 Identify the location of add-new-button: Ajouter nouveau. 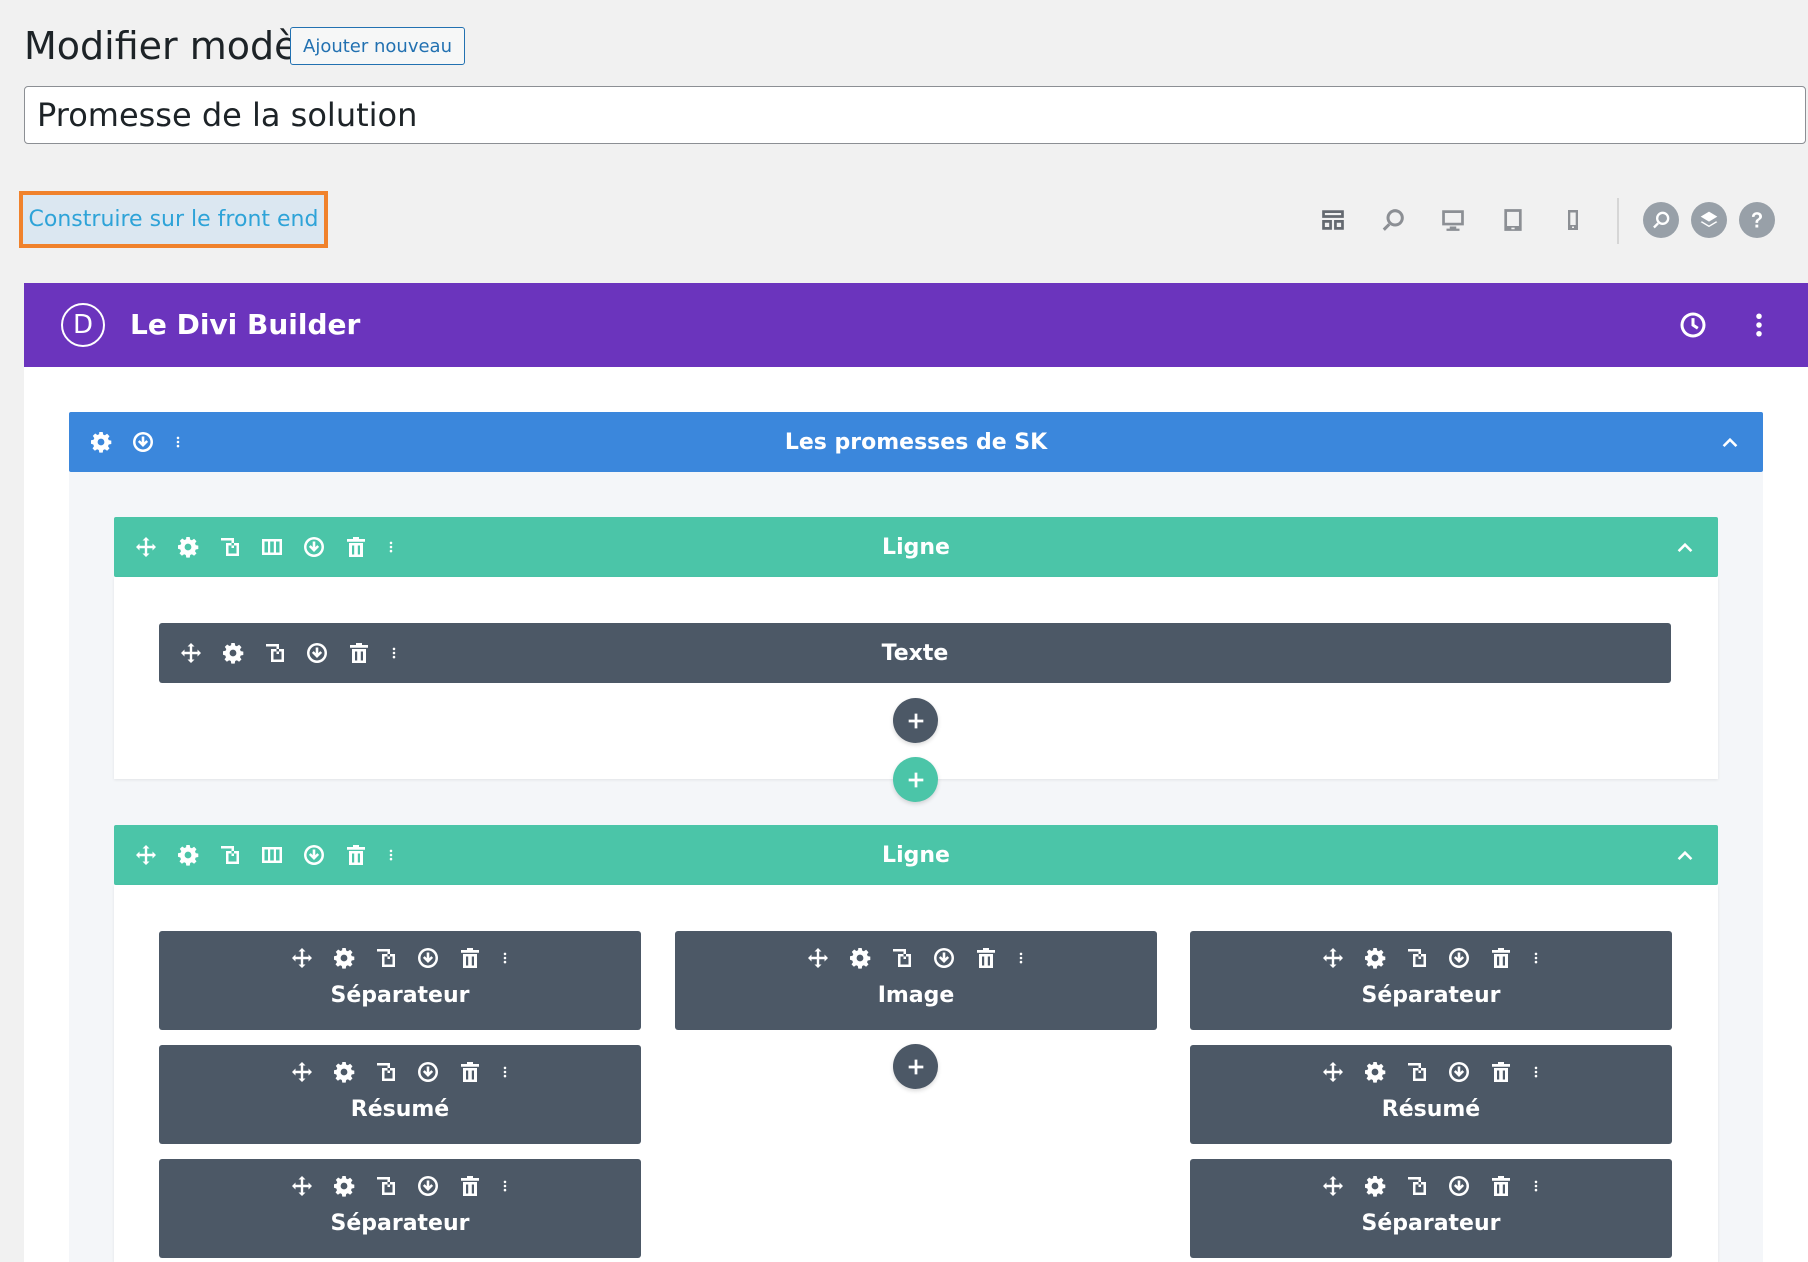
(377, 46).